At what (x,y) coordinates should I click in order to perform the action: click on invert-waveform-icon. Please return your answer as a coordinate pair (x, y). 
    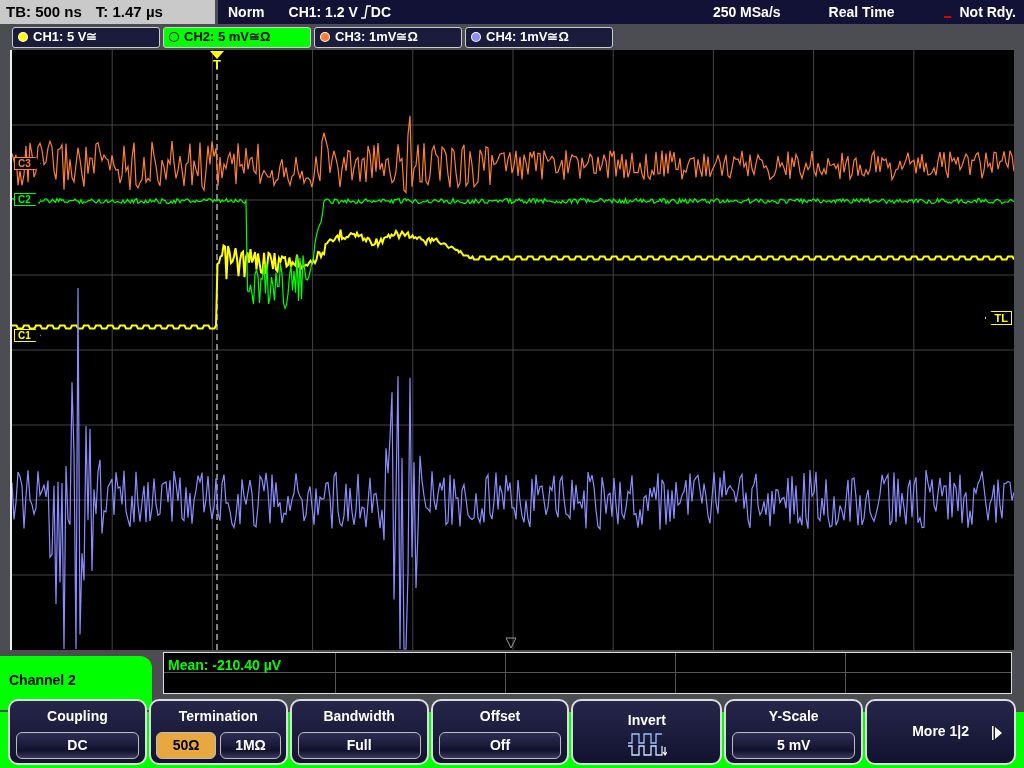
    Looking at the image, I should click on (646, 744).